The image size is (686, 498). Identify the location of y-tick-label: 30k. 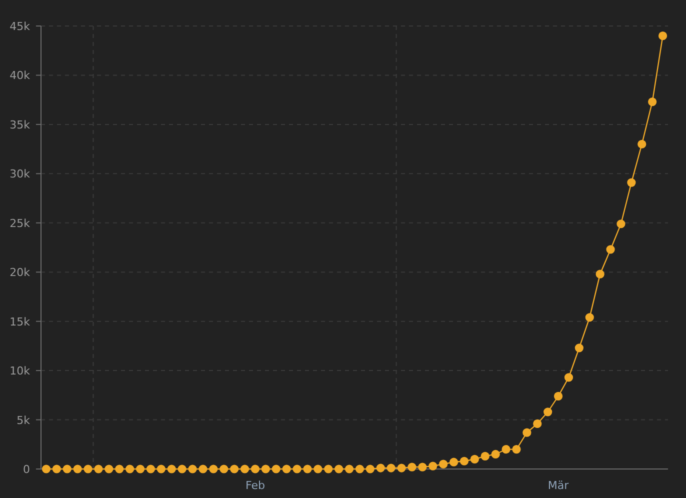
(20, 174).